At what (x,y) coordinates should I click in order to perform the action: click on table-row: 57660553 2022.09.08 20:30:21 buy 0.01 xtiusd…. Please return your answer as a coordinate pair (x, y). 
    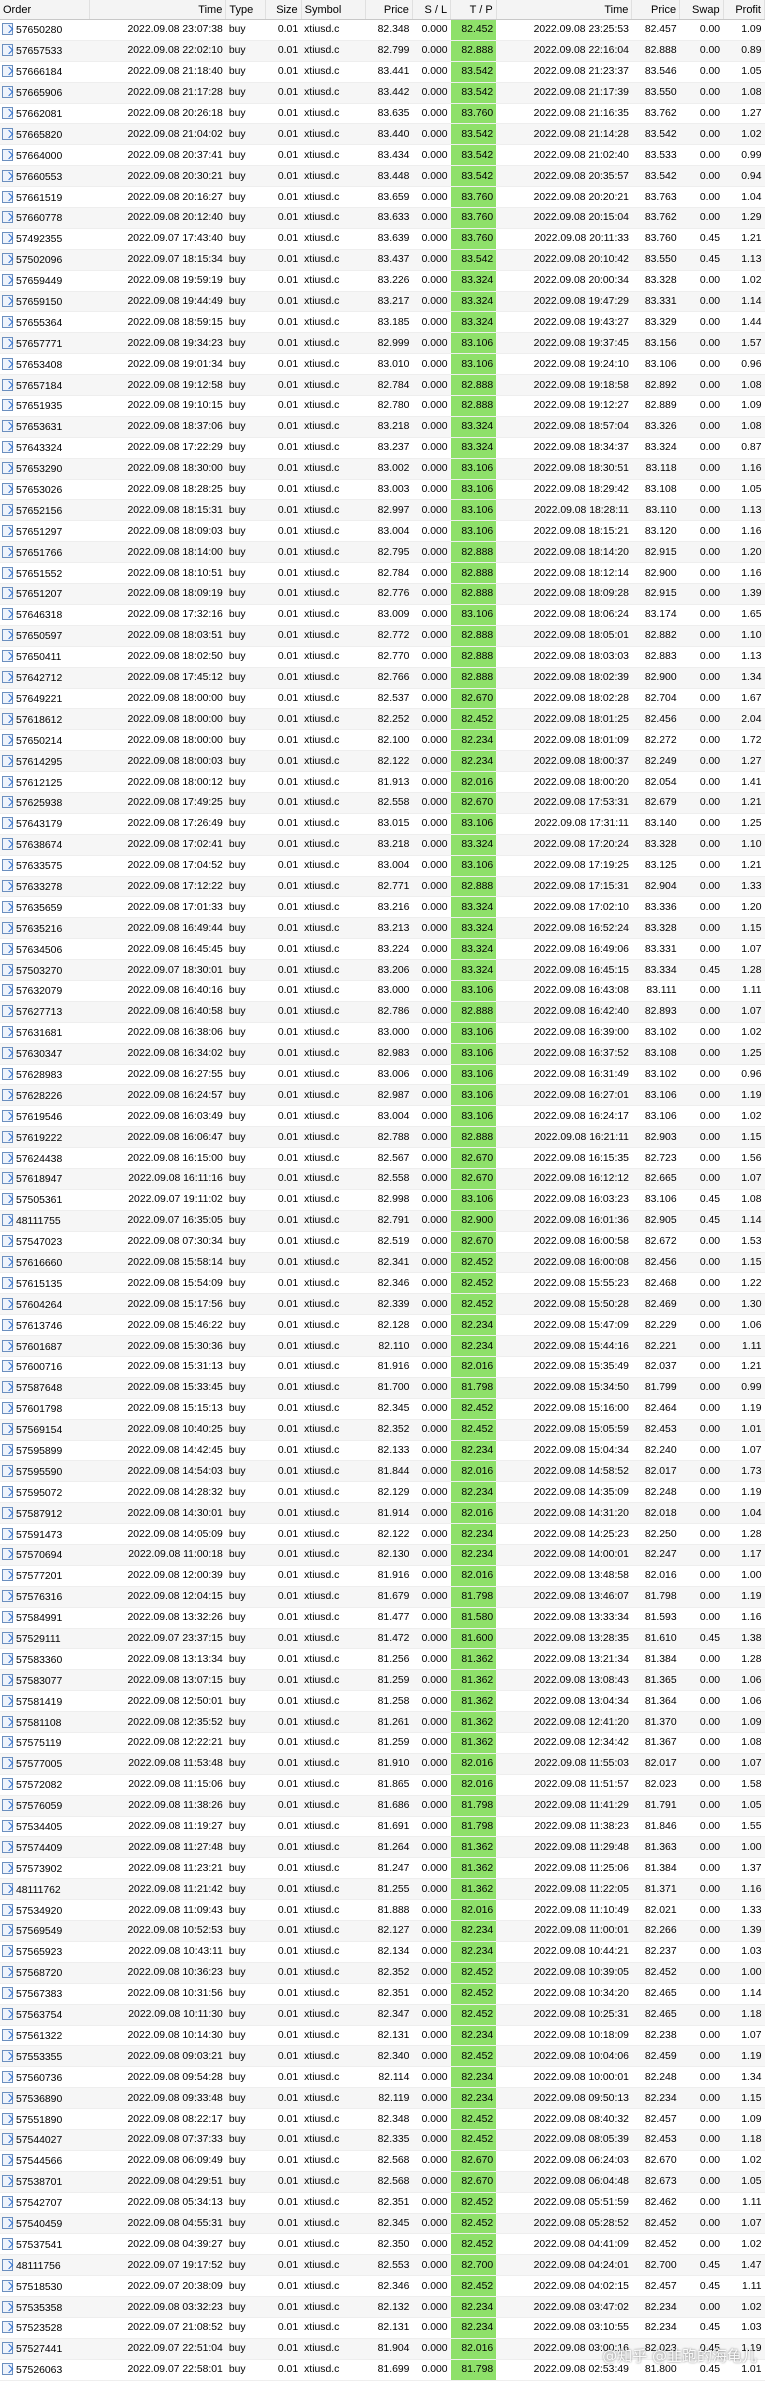
    Looking at the image, I should click on (382, 176).